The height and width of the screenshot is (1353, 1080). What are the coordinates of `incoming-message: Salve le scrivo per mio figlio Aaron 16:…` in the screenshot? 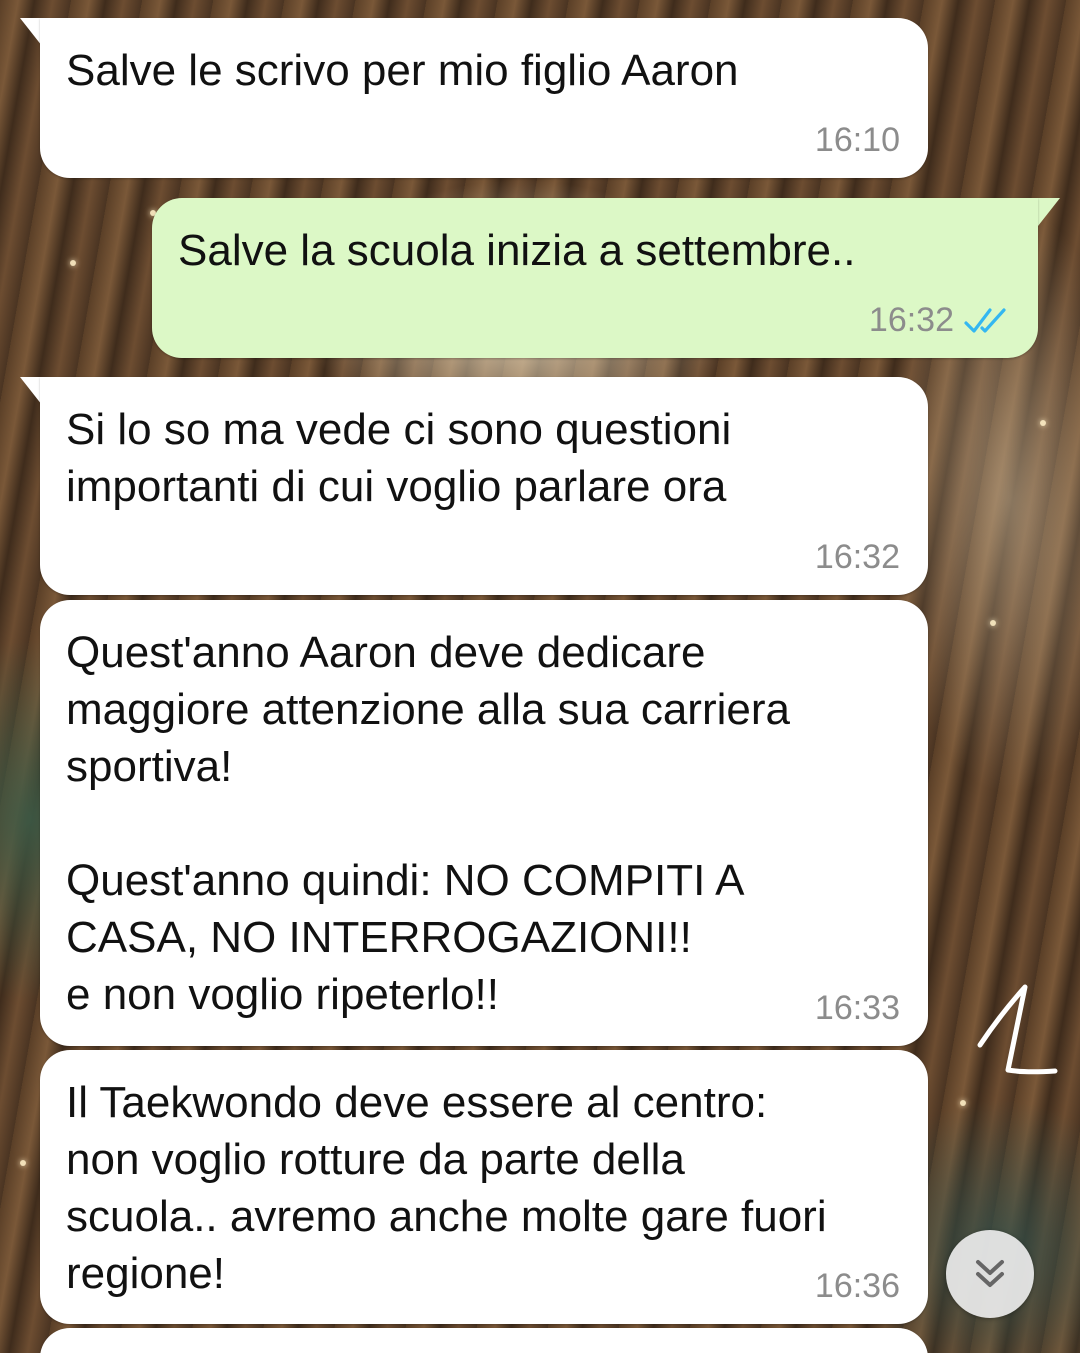 It's located at (484, 98).